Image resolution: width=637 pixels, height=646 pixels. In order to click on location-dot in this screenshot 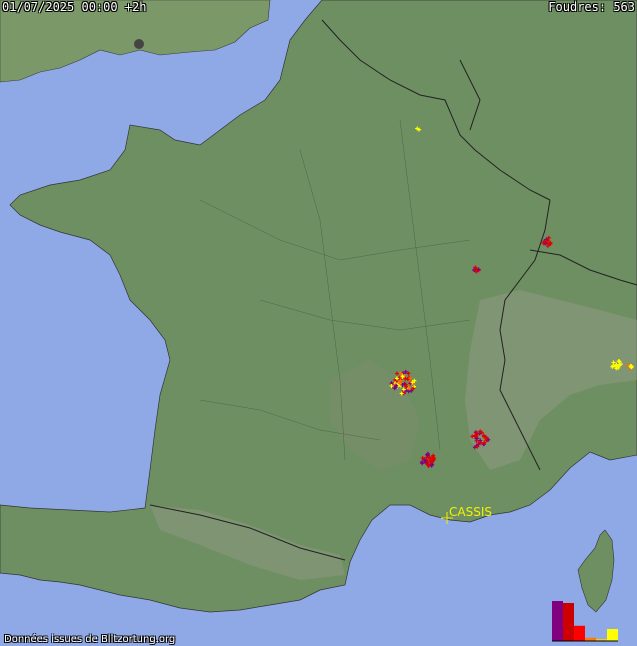, I will do `click(139, 44)`.